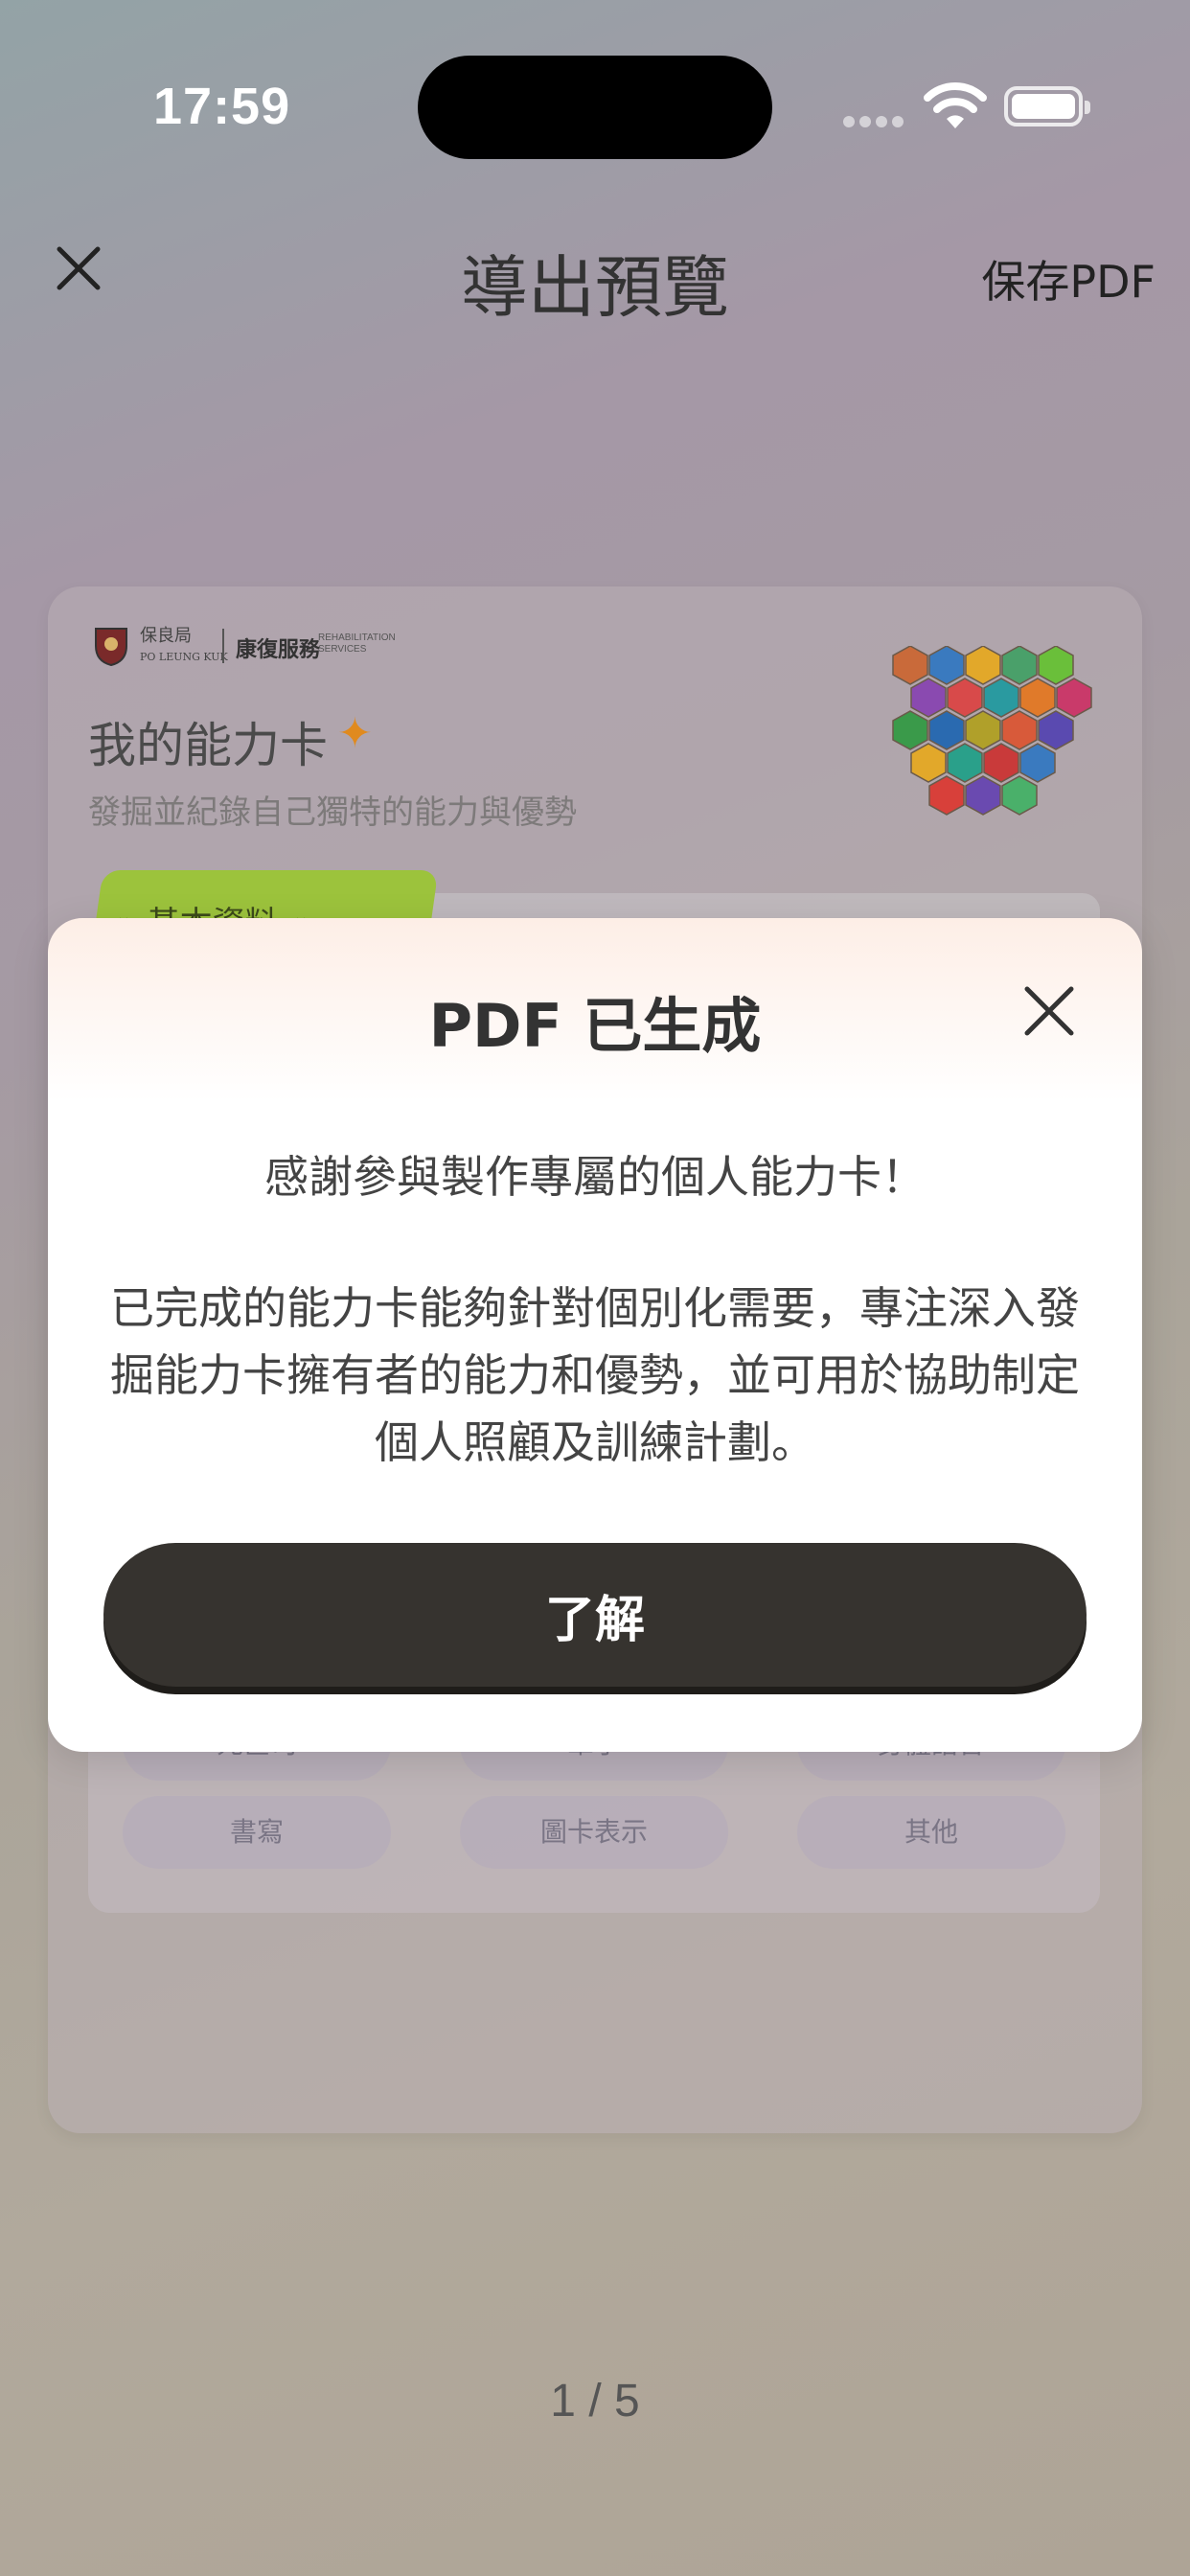 The image size is (1190, 2576). Describe the element at coordinates (875, 122) in the screenshot. I see `cellular-signal-icon` at that location.